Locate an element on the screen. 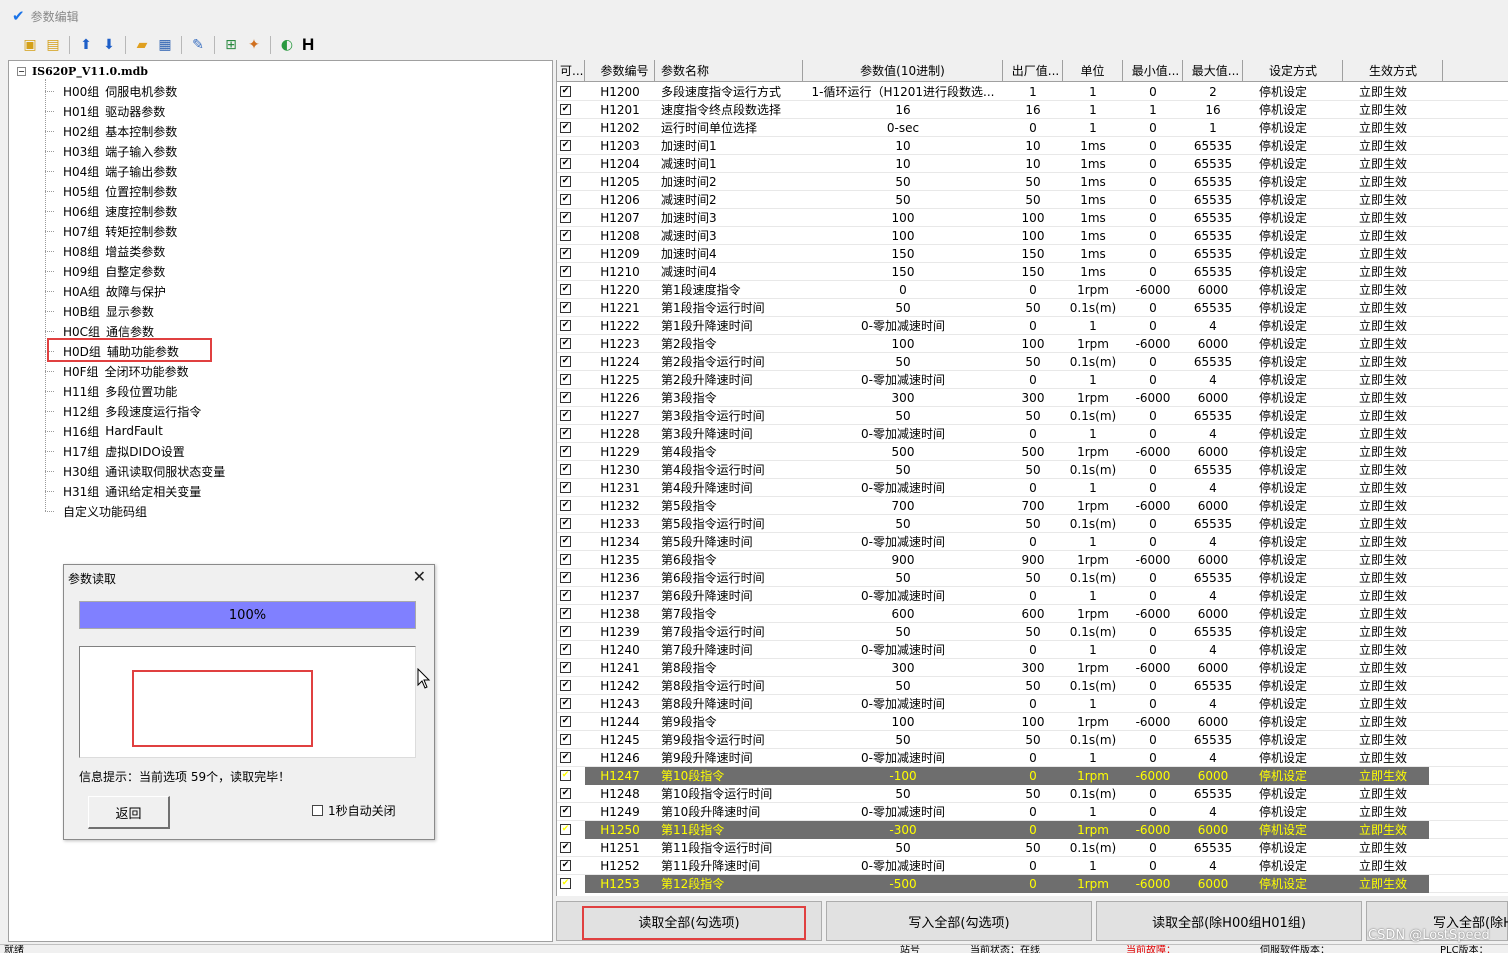  default-value-cell: 0 is located at coordinates (1033, 830).